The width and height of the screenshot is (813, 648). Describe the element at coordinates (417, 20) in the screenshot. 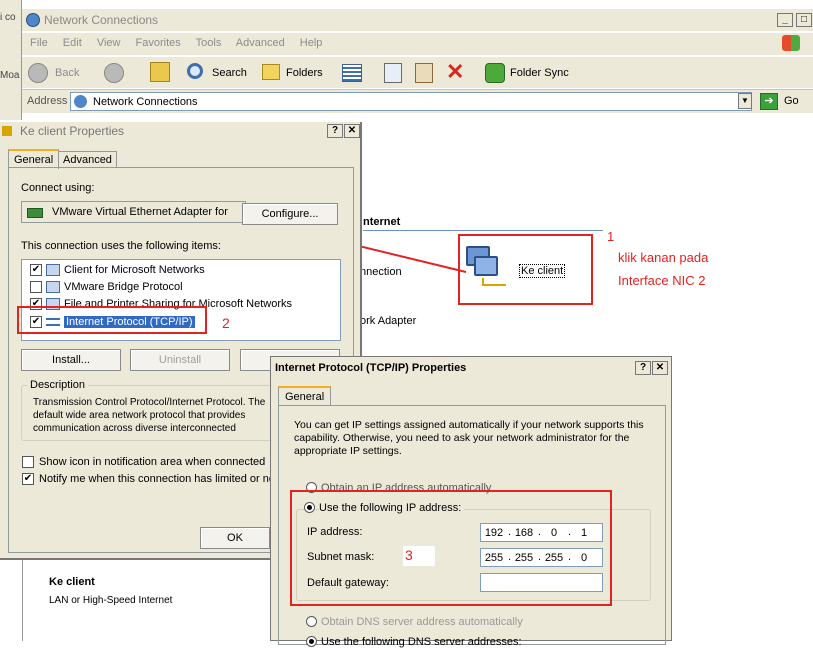

I see `explorer-title-bar: Network Connections _ □` at that location.